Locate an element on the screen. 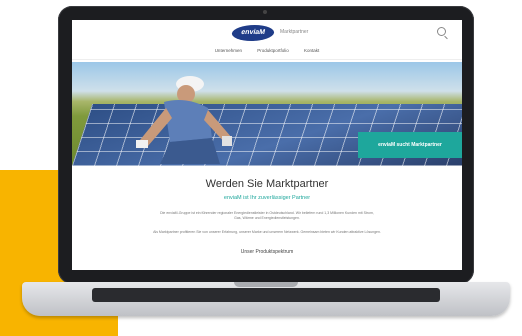  nav-item-produktportfolio: Produktportfolio is located at coordinates (273, 50).